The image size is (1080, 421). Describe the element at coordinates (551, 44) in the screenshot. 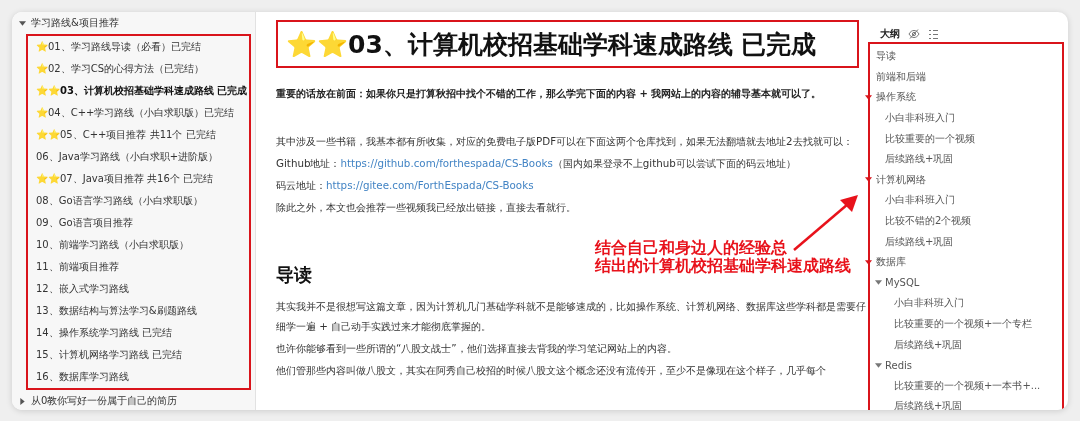

I see `document-title: ⭐⭐03、计算机校招基础学科速成路线 已完成` at that location.